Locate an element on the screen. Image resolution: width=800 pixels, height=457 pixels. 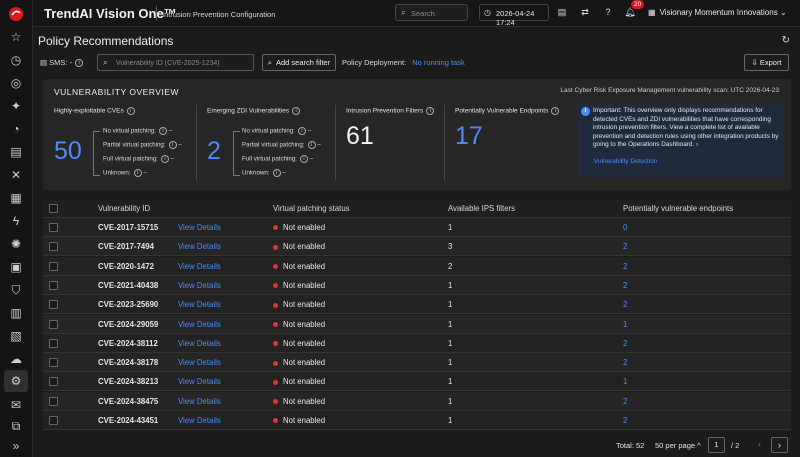
server-icon: ▥ is located at coordinates (16, 313).